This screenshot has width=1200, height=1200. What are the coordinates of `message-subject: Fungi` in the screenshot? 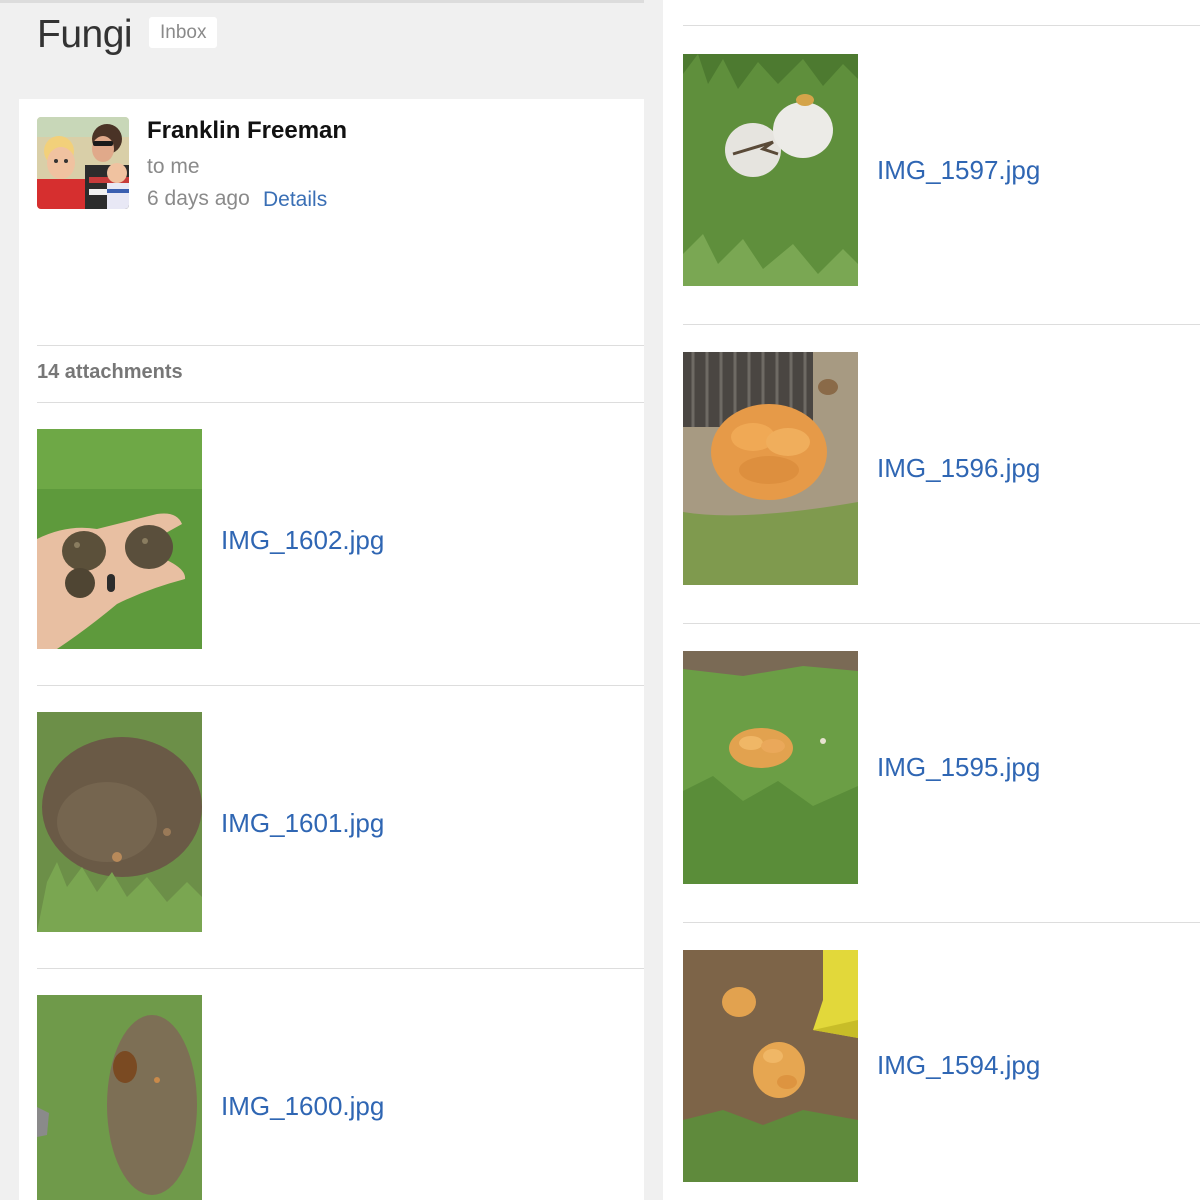 It's located at (85, 34).